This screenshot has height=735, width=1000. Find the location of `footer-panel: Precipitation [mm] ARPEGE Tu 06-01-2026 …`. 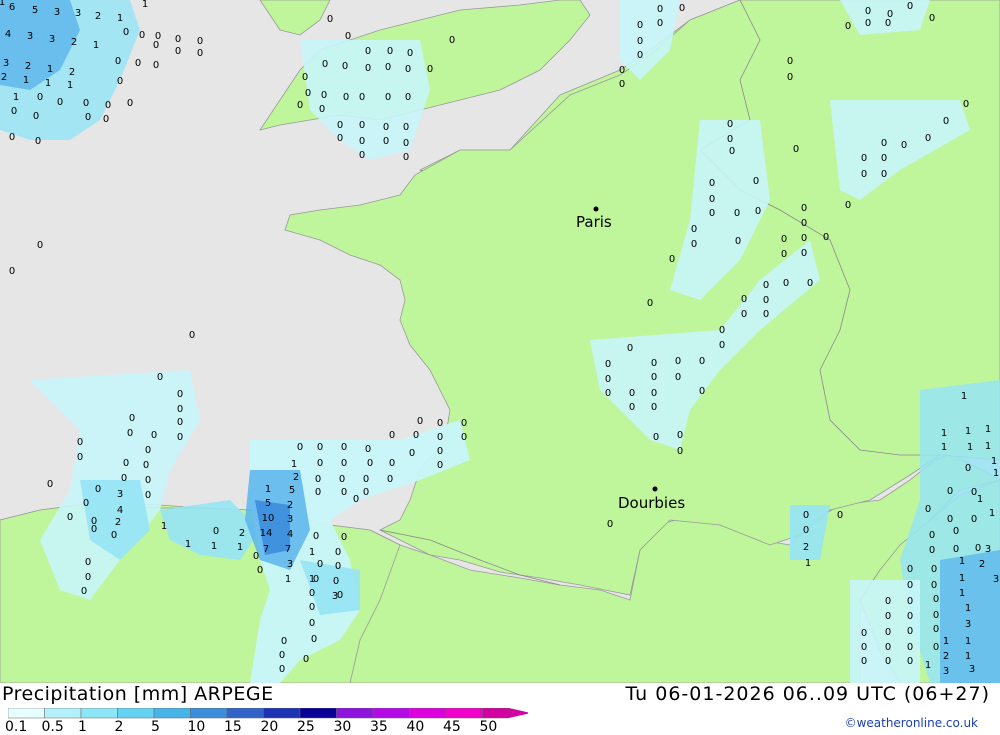

footer-panel: Precipitation [mm] ARPEGE Tu 06-01-2026 … is located at coordinates (500, 709).